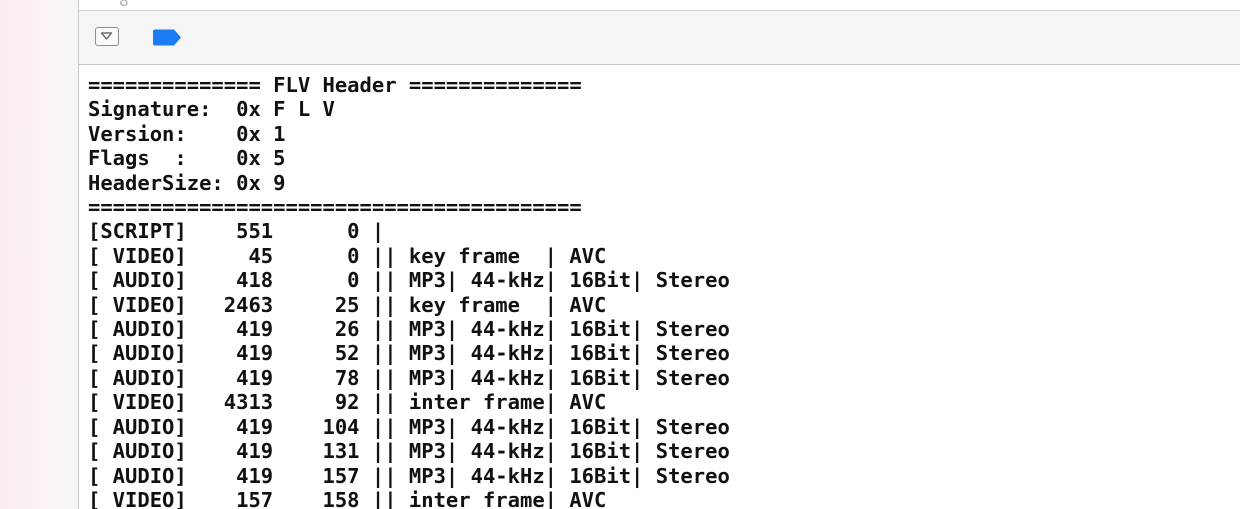  Describe the element at coordinates (335, 85) in the screenshot. I see `console-line: ============== FLV Header ==============` at that location.